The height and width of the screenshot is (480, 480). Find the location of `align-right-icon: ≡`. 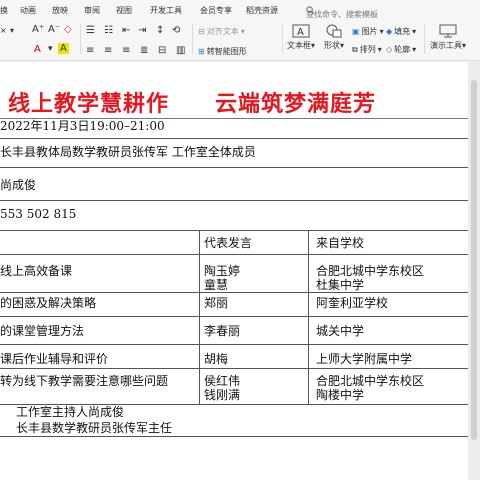

align-right-icon: ≡ is located at coordinates (126, 50).